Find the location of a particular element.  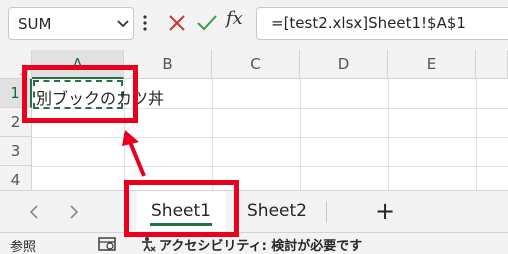

column-header-e: E is located at coordinates (432, 64).